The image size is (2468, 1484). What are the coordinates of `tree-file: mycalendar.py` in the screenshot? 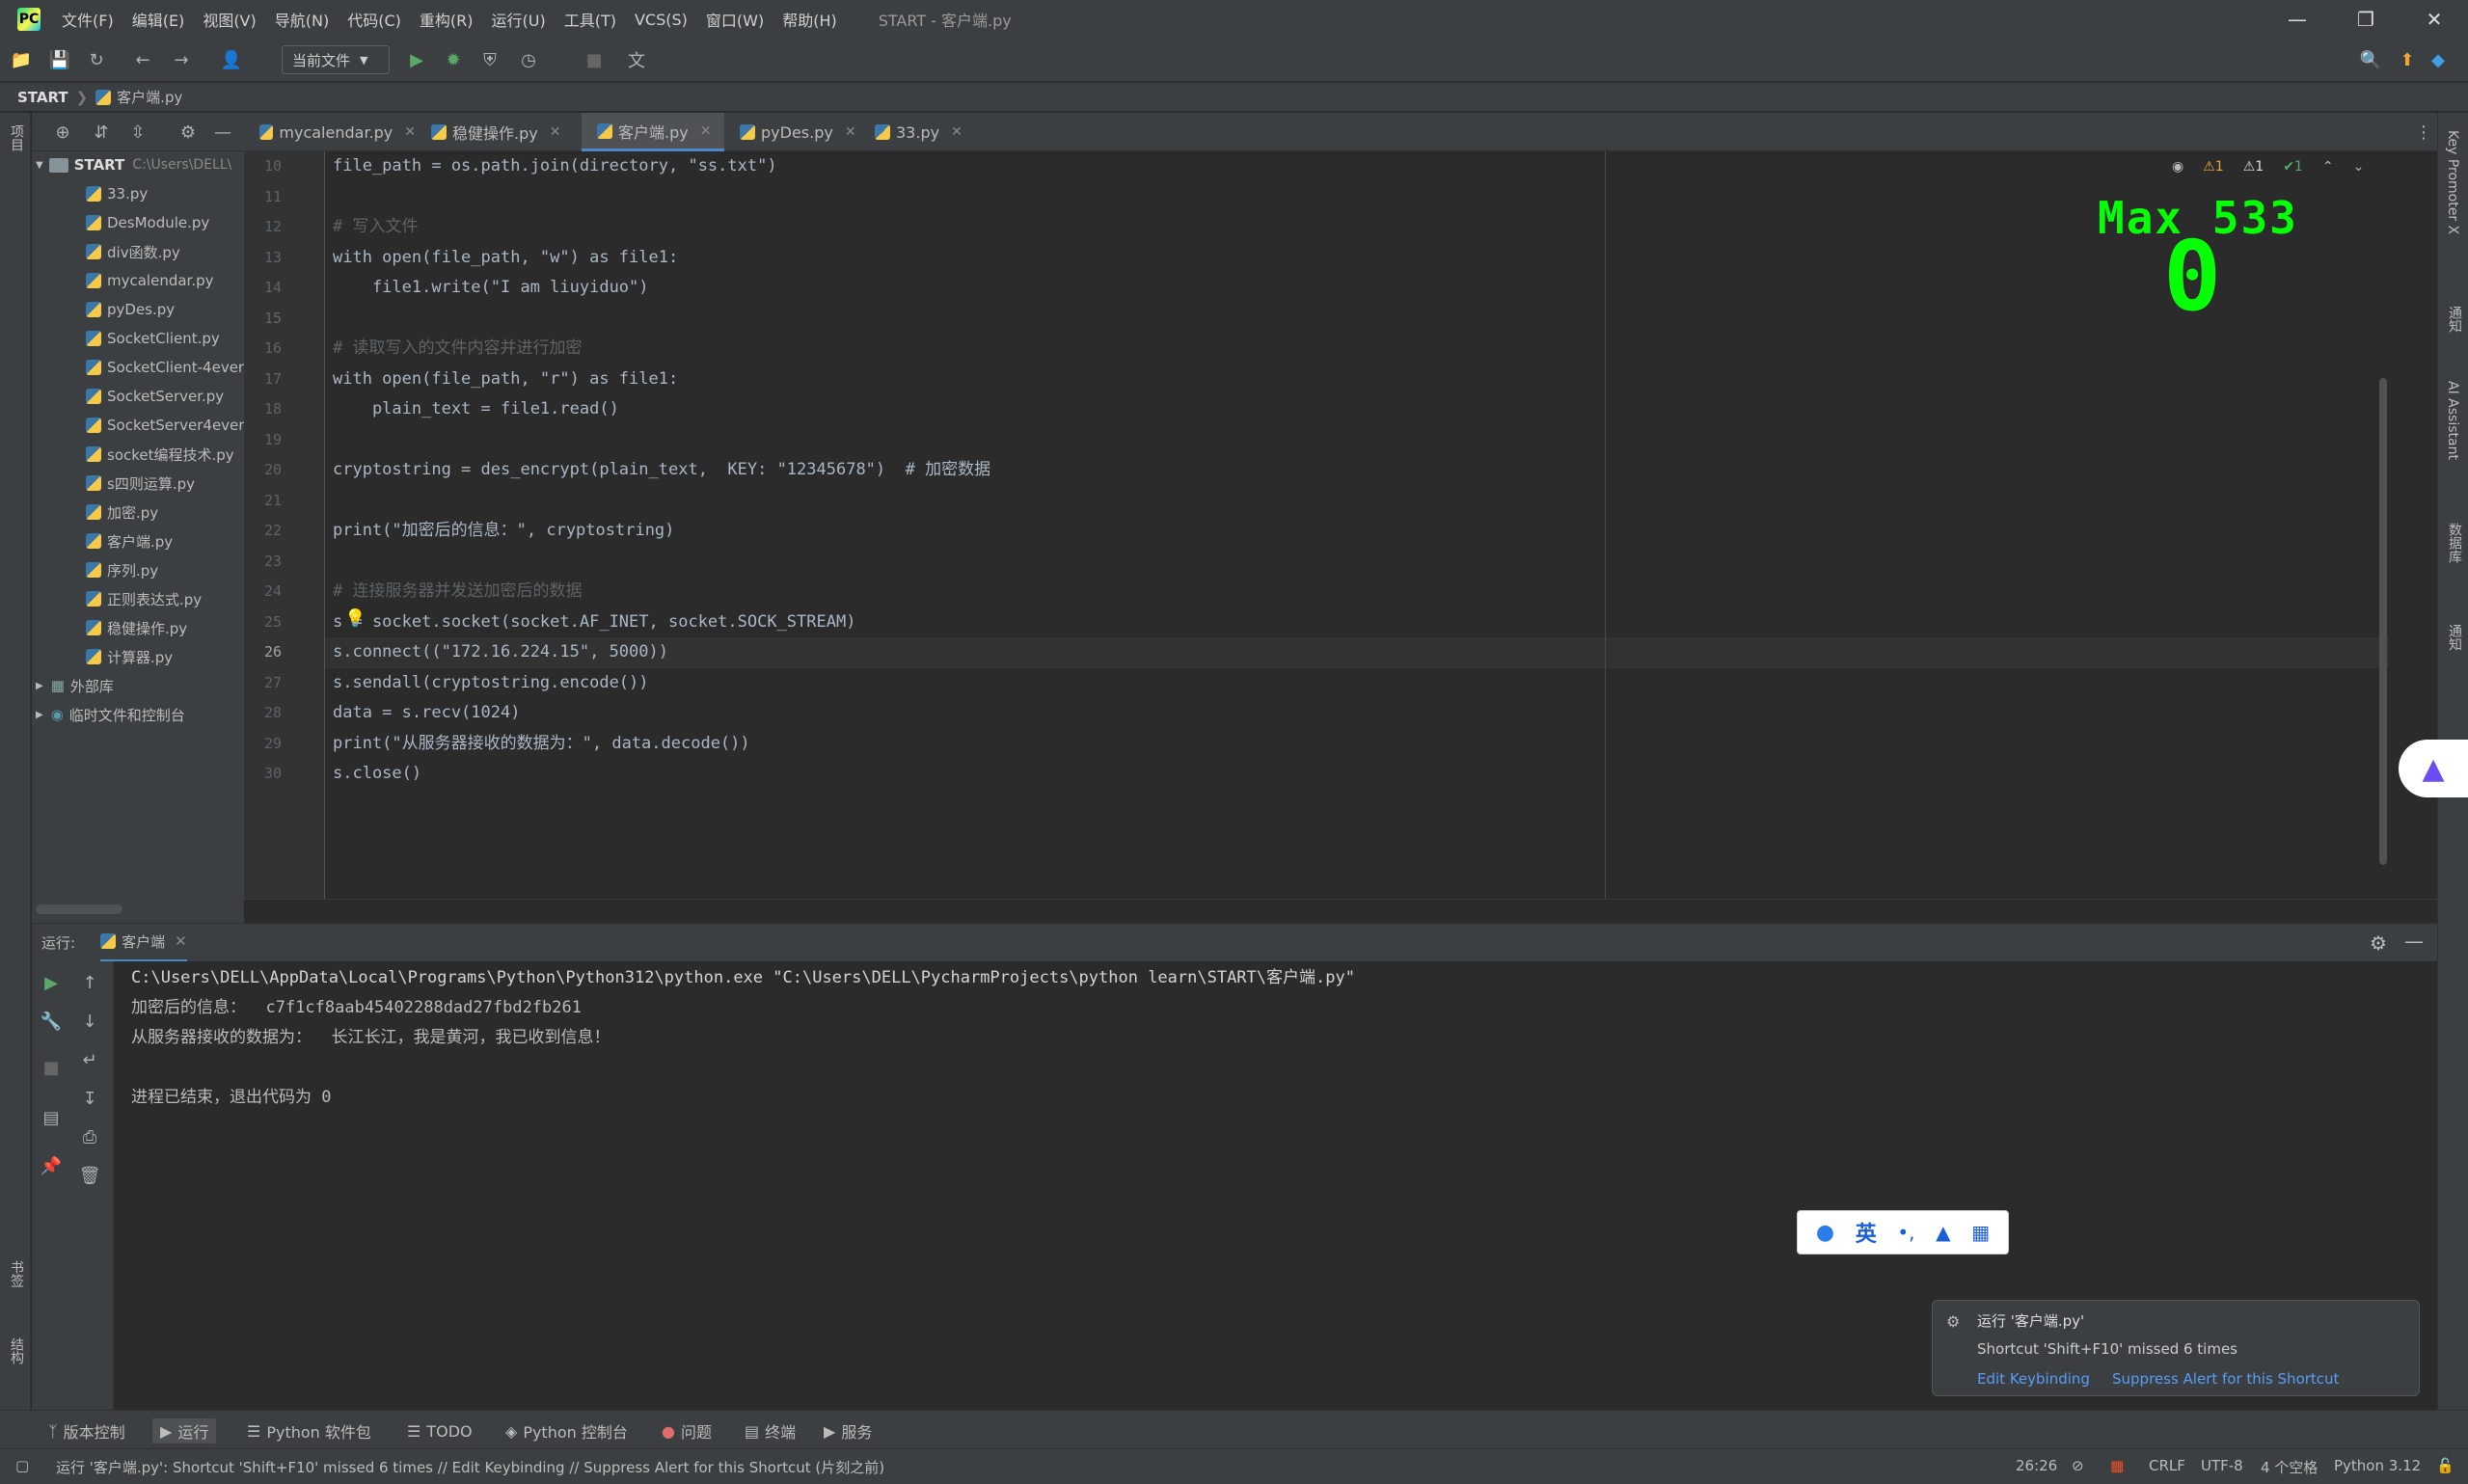 It's located at (150, 280).